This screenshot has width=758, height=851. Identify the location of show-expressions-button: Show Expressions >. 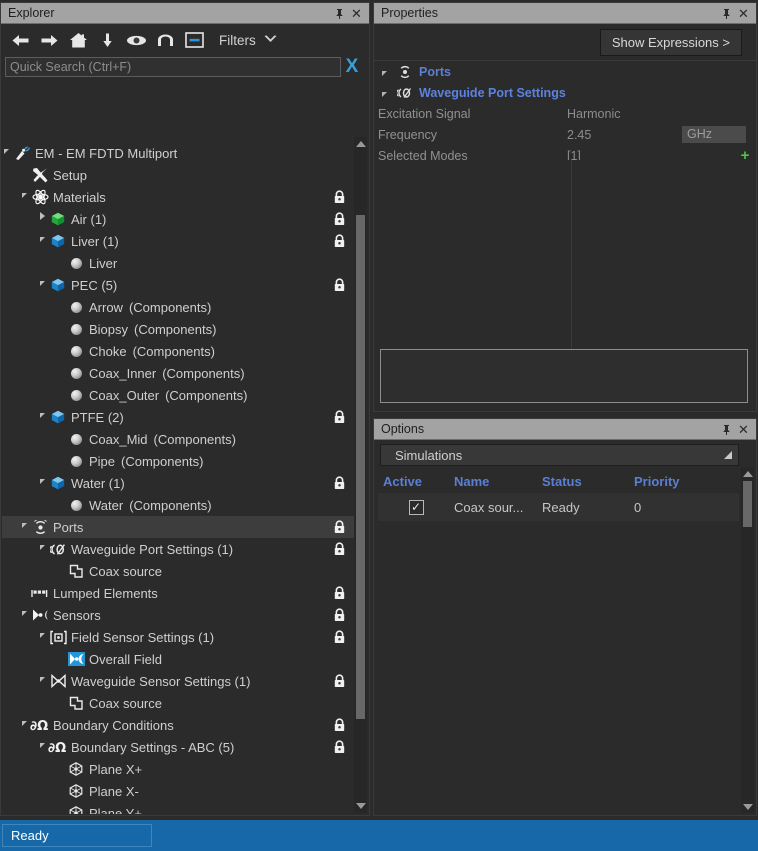
(670, 42).